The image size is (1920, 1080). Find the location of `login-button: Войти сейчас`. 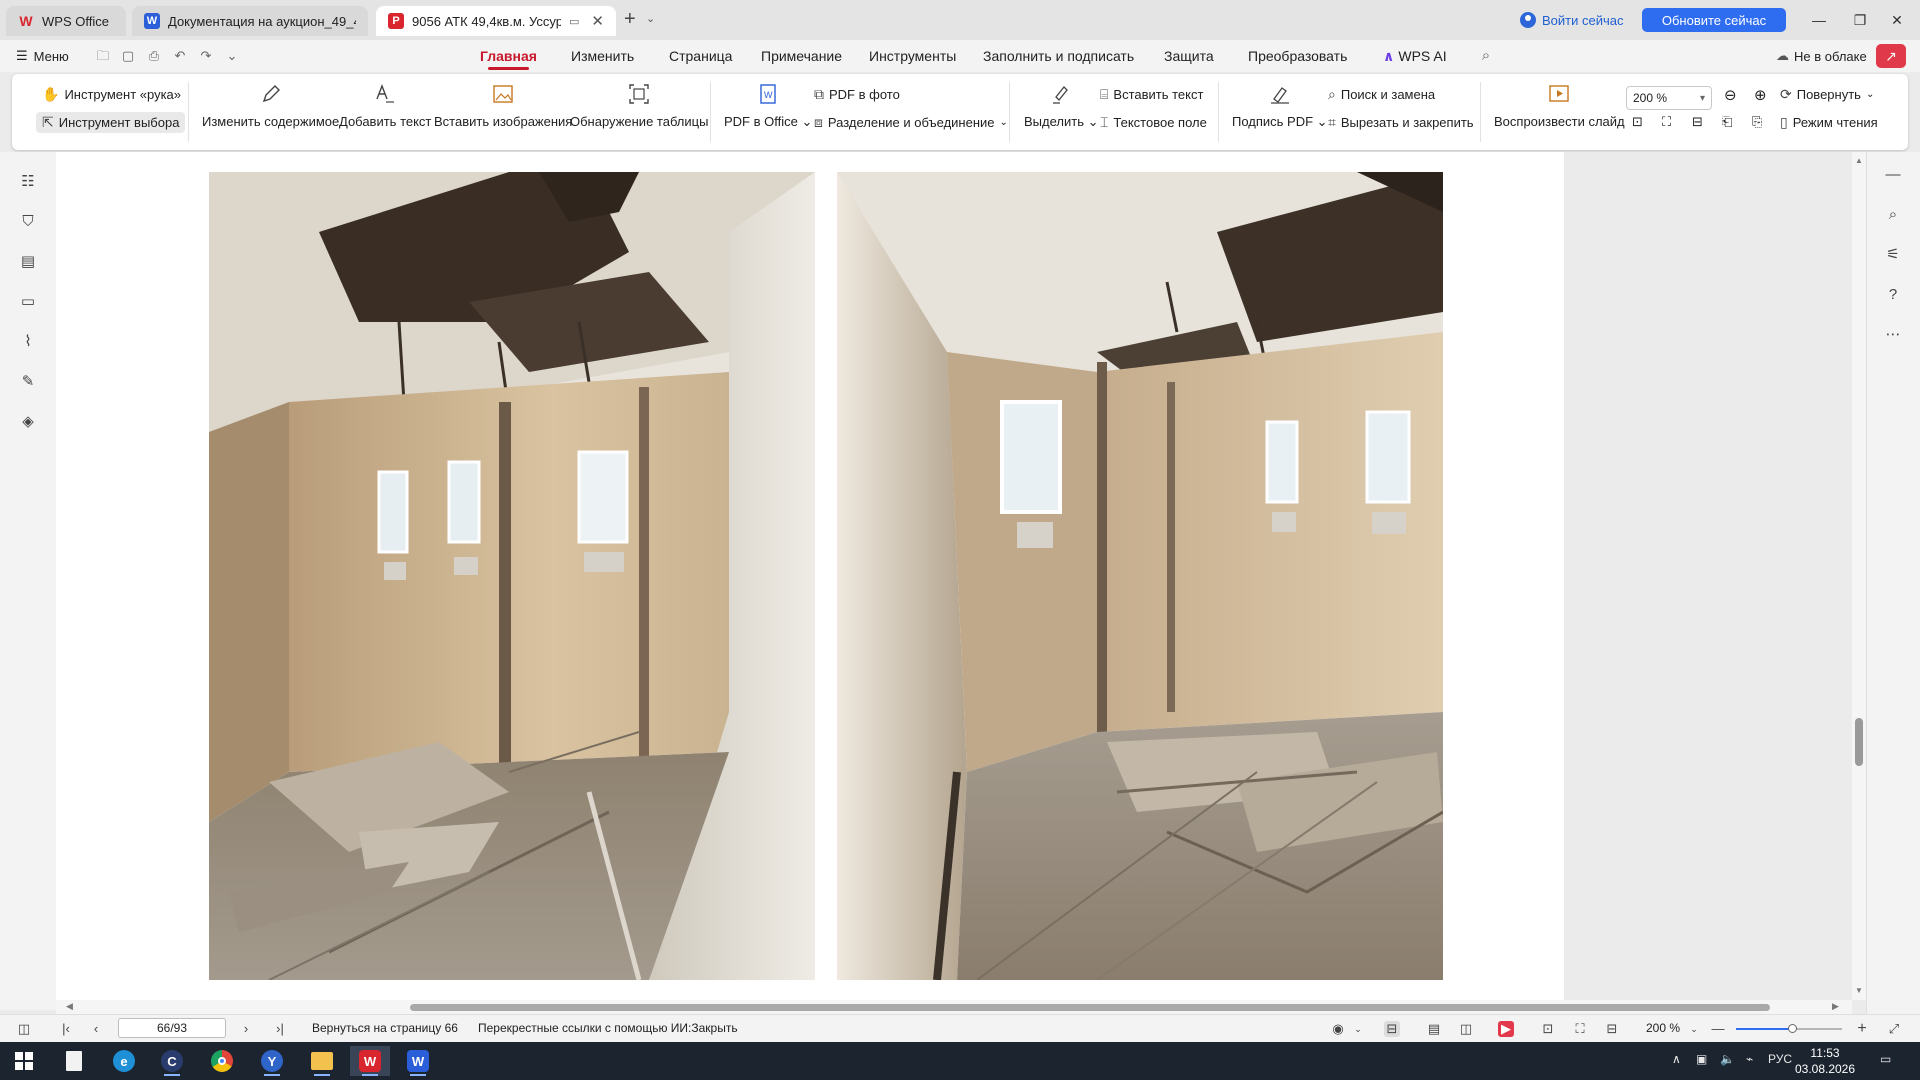

login-button: Войти сейчас is located at coordinates (1572, 20).